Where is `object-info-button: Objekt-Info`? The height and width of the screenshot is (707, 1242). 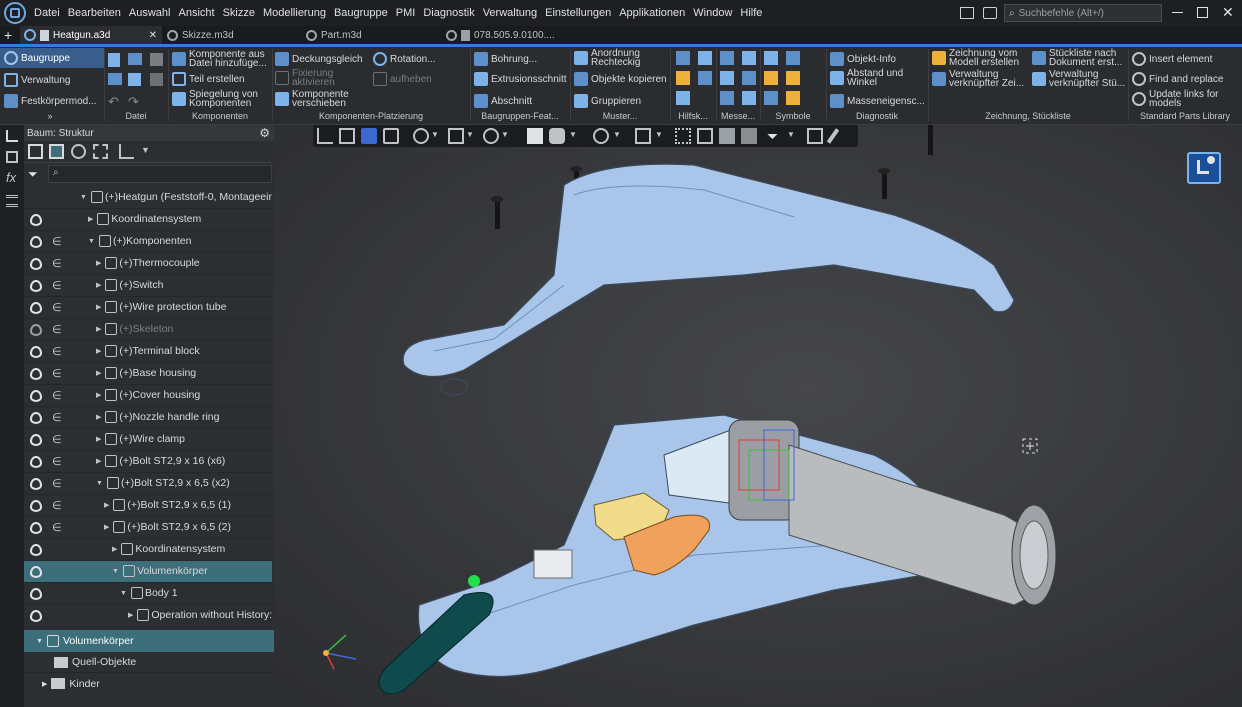
object-info-button: Objekt-Info is located at coordinates (863, 59).